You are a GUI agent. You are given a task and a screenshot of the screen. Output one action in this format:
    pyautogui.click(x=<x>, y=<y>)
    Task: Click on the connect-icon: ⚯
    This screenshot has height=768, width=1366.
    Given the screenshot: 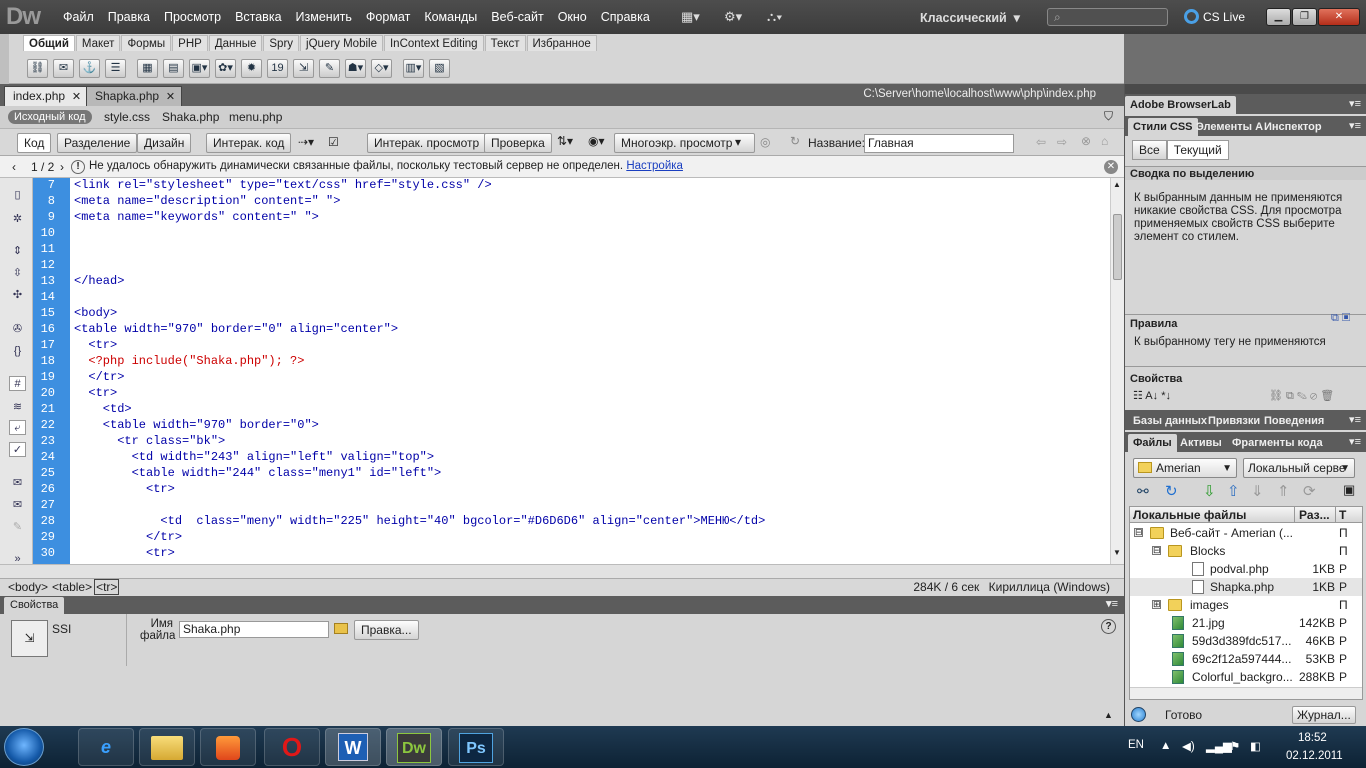 What is the action you would take?
    pyautogui.click(x=1143, y=491)
    